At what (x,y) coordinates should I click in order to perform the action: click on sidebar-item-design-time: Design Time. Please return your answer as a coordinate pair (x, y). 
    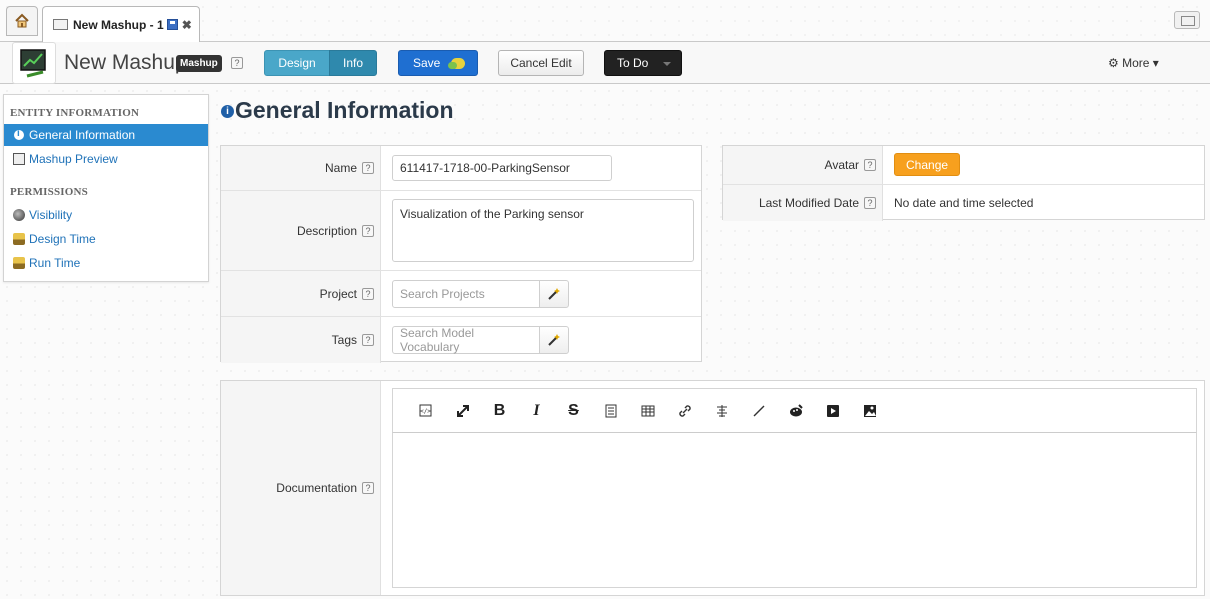
    Looking at the image, I should click on (106, 239).